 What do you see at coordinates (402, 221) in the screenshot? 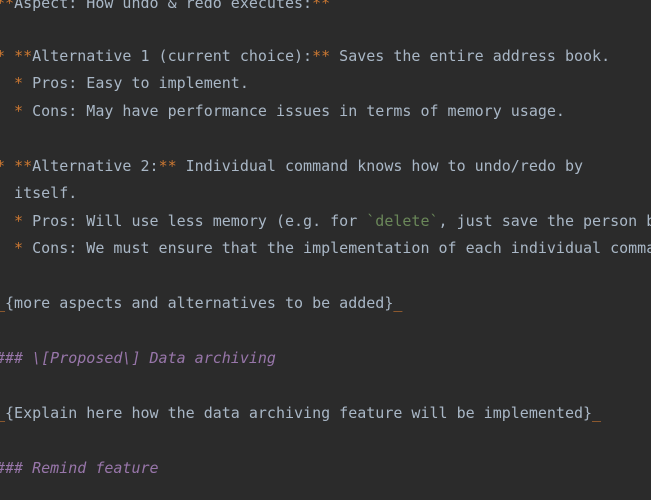
I see `inline-code: `delete`` at bounding box center [402, 221].